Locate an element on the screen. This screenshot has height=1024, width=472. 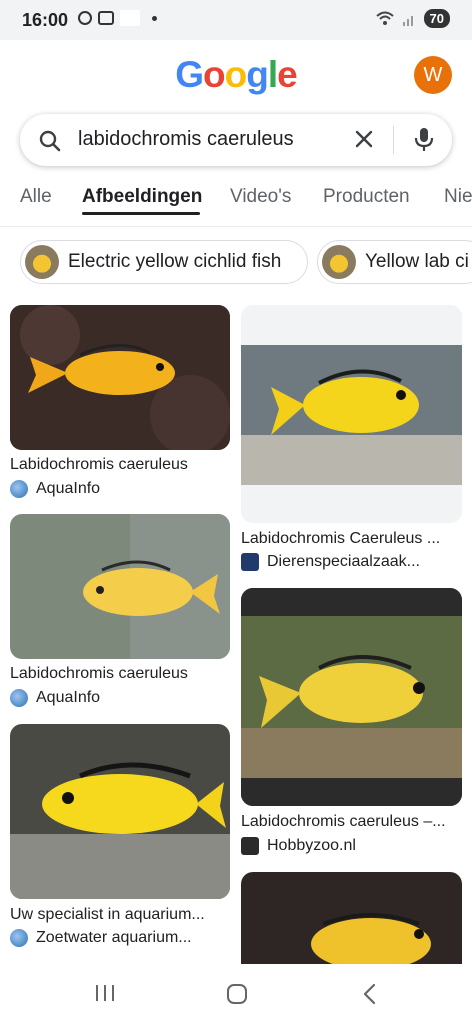
system-navigation-bar is located at coordinates (236, 994).